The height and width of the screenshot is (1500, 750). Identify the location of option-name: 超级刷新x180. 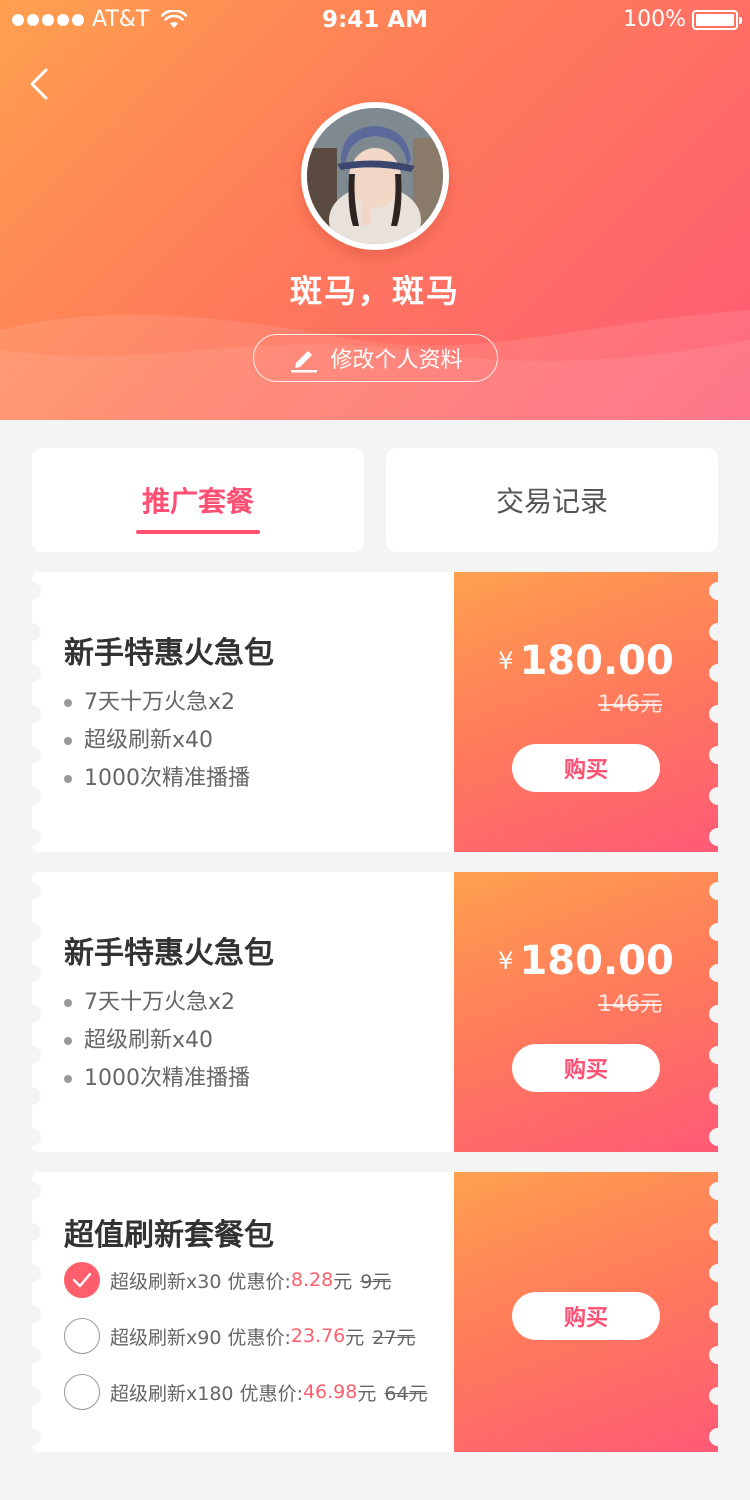
(172, 1393).